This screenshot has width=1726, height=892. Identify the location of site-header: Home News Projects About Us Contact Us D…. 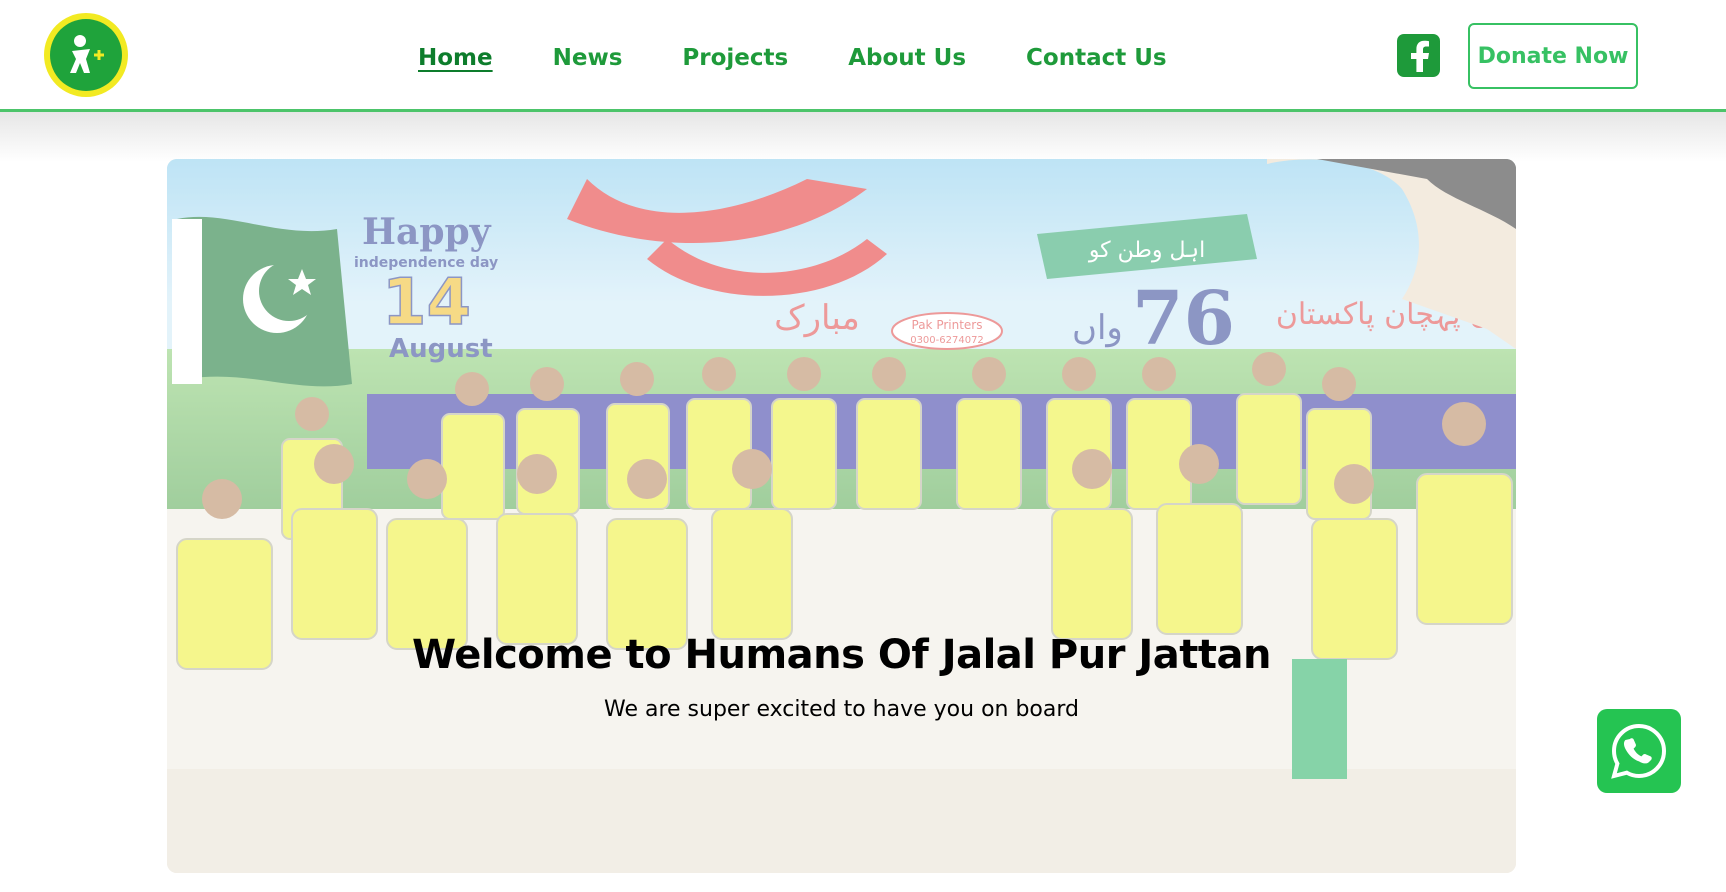
(863, 56).